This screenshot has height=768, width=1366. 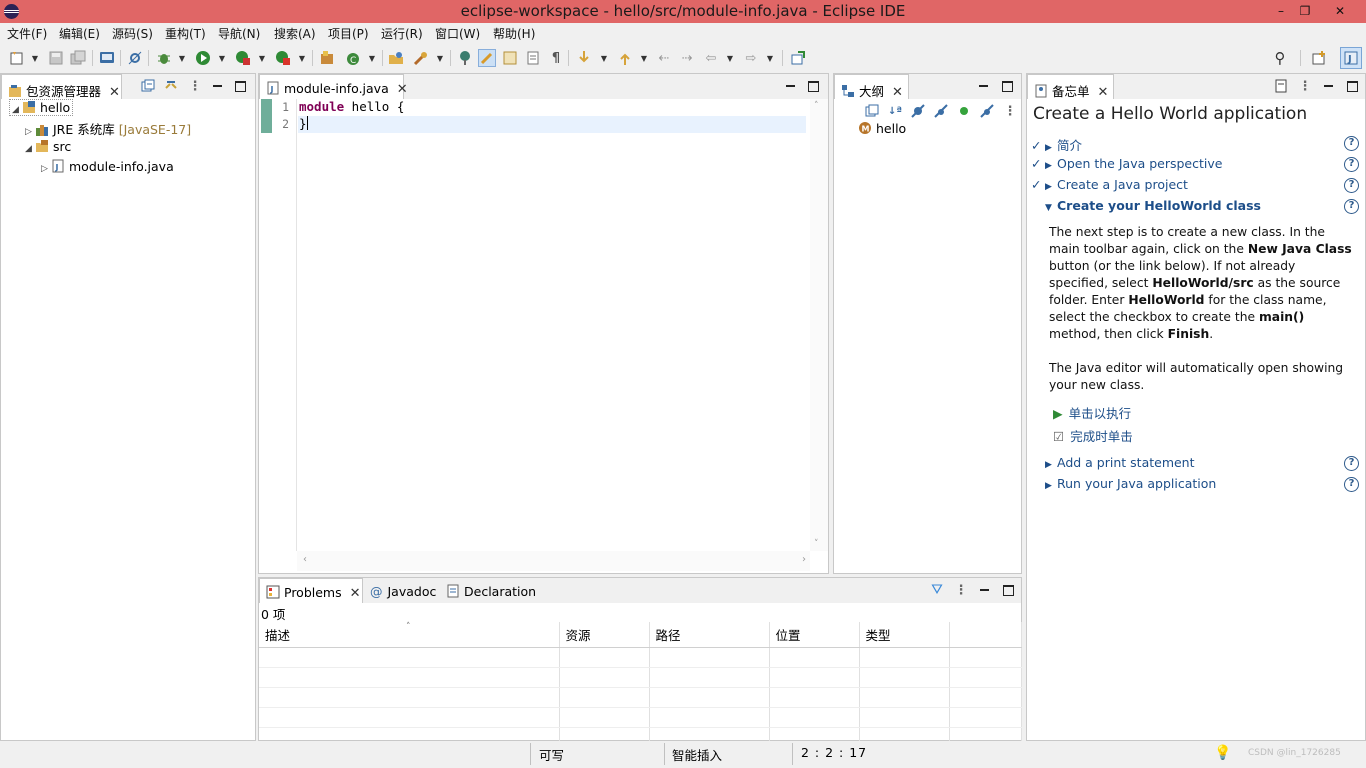 I want to click on forward-dropdown-icon: ▼, so click(x=770, y=58).